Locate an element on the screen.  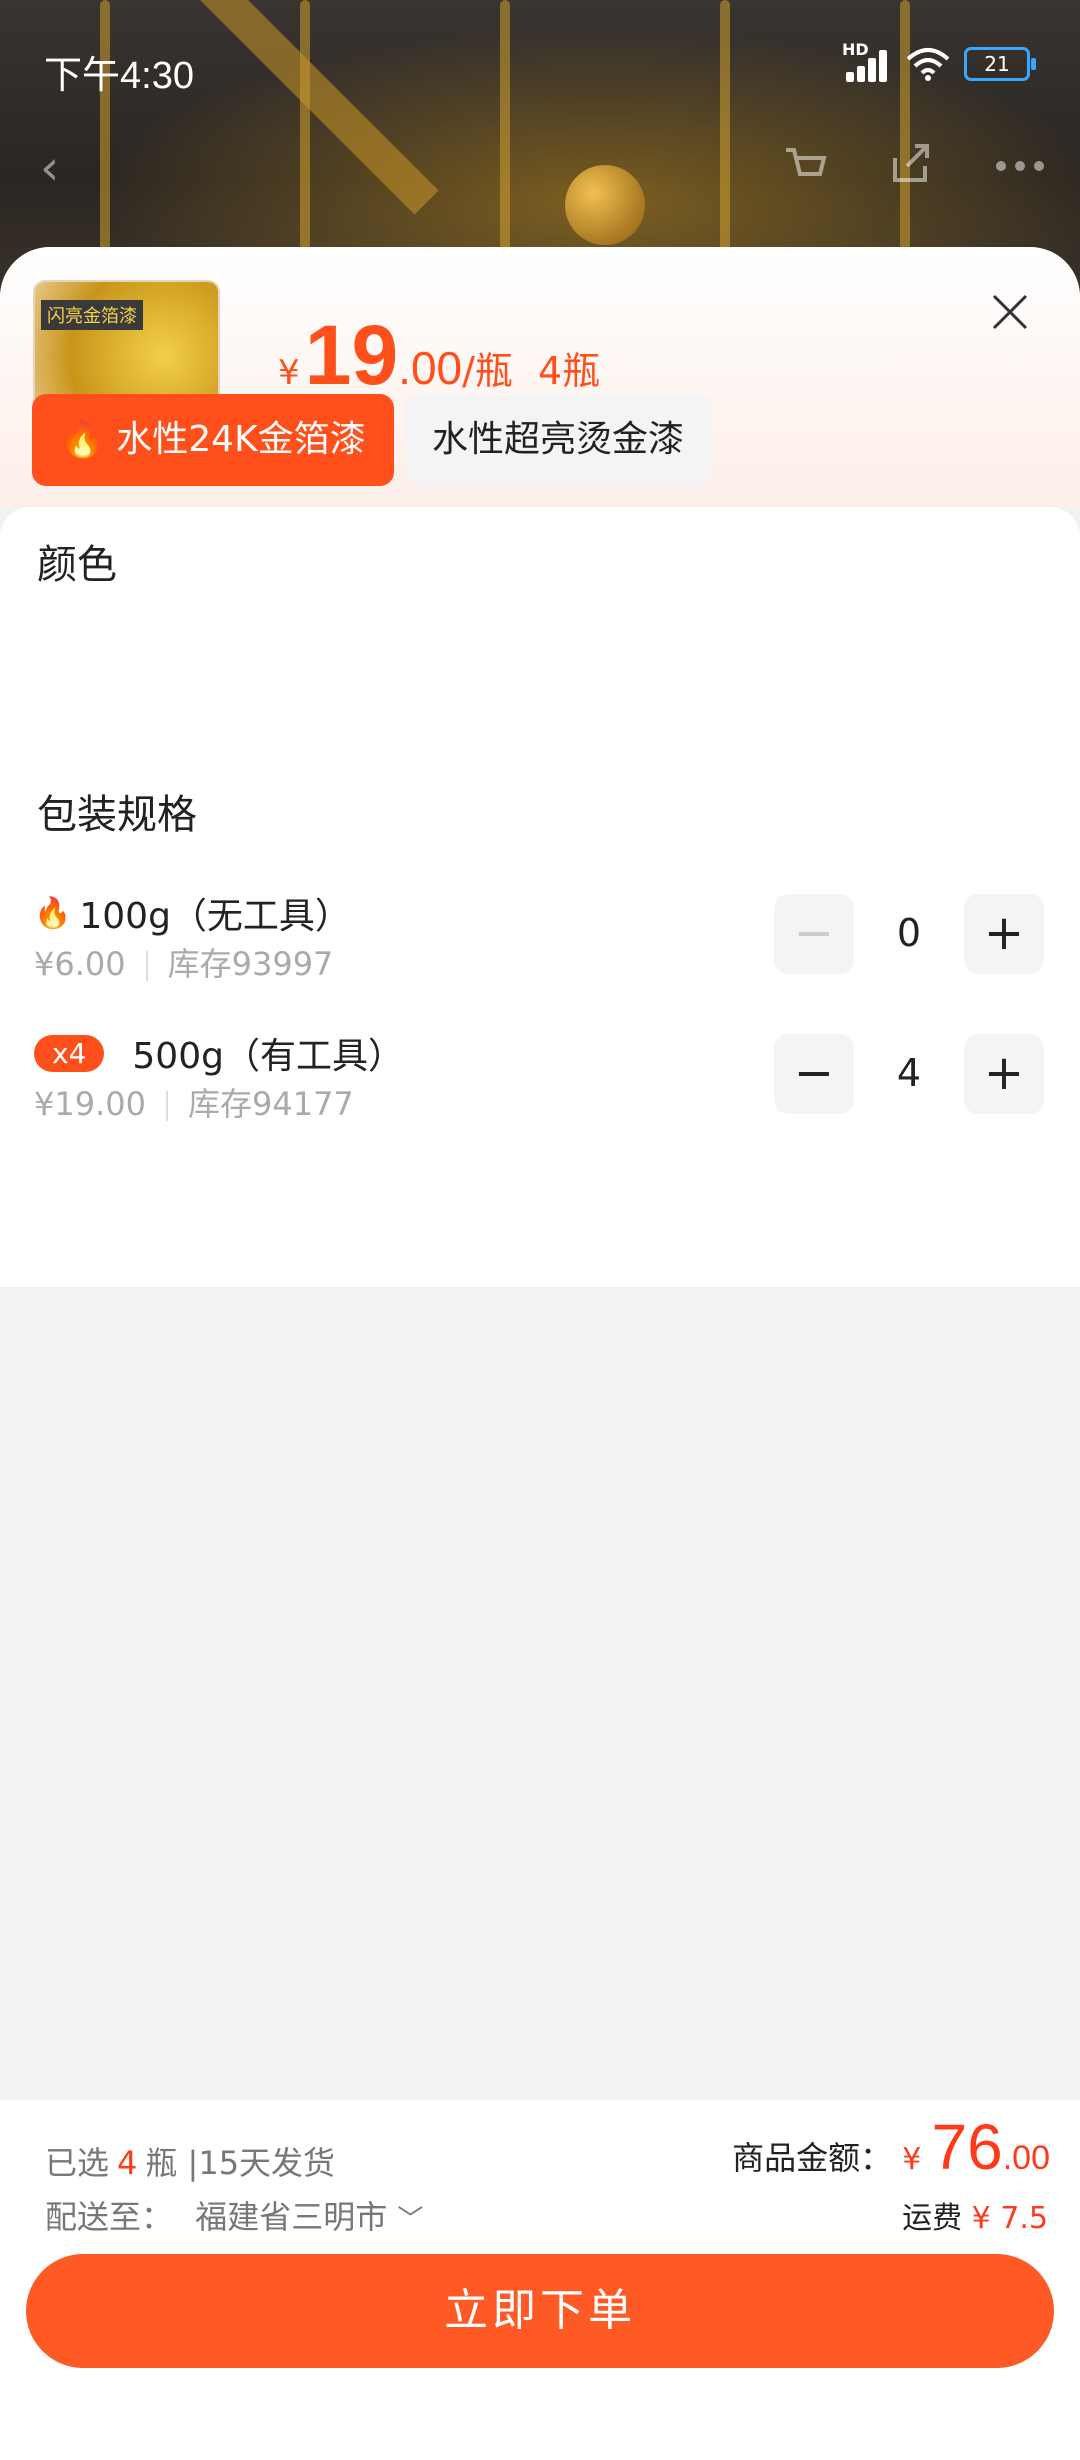
quantity-badge: x4 is located at coordinates (69, 1053).